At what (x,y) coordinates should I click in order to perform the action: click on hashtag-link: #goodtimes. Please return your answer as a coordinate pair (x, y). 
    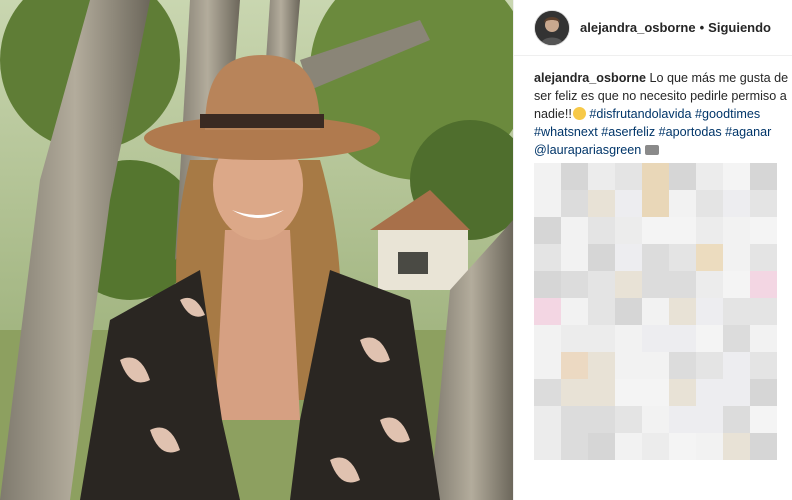
    Looking at the image, I should click on (727, 114).